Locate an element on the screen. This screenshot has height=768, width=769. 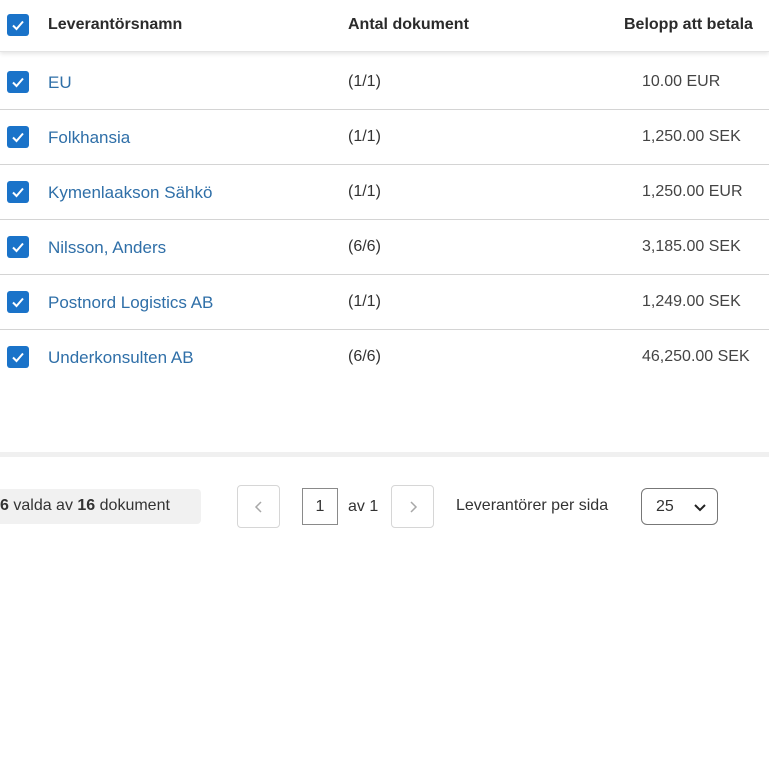
supplier-name-link: Folkhansia is located at coordinates (89, 138).